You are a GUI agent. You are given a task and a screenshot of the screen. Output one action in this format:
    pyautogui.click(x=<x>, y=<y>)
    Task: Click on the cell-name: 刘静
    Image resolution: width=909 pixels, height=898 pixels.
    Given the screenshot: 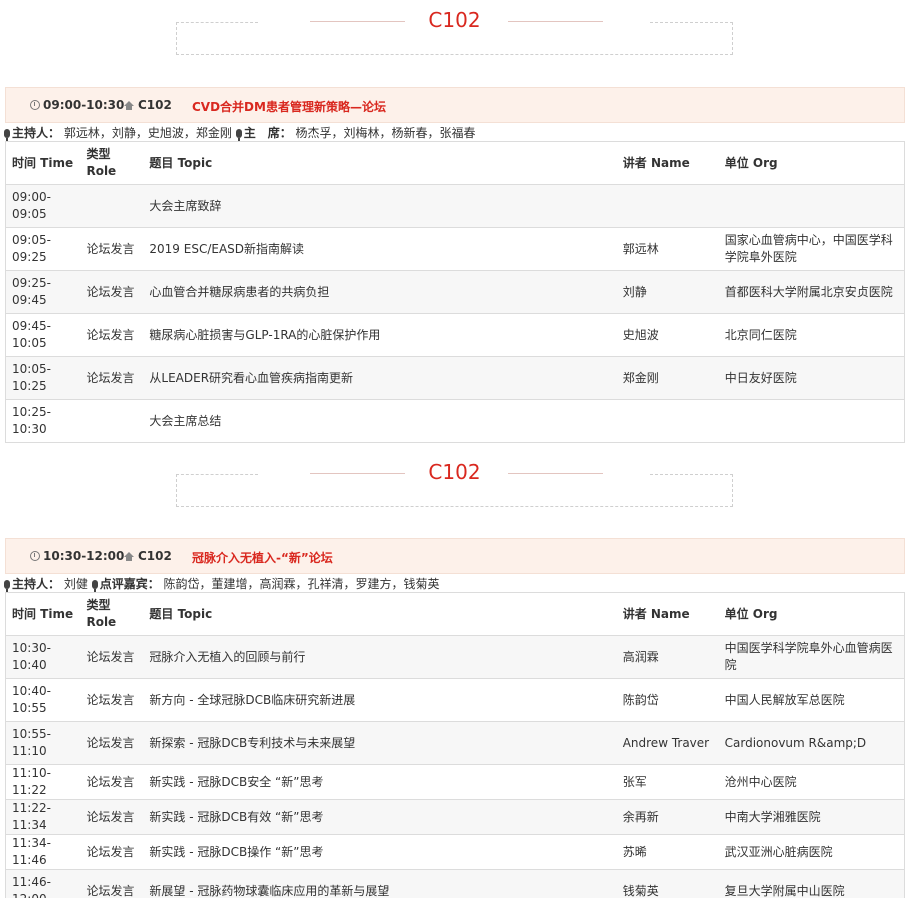 What is the action you would take?
    pyautogui.click(x=667, y=292)
    